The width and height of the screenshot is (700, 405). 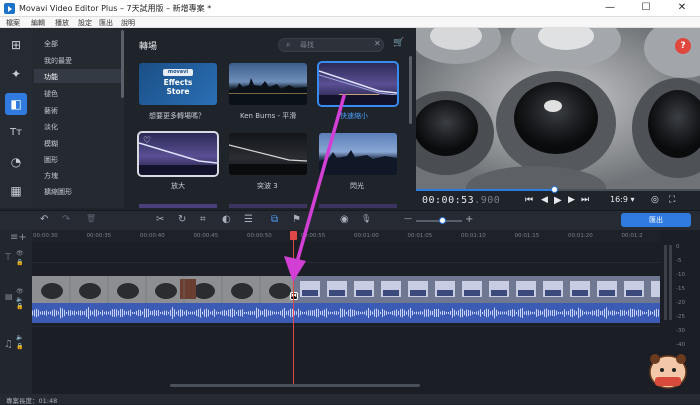 What do you see at coordinates (315, 188) in the screenshot?
I see `annotation-arrow` at bounding box center [315, 188].